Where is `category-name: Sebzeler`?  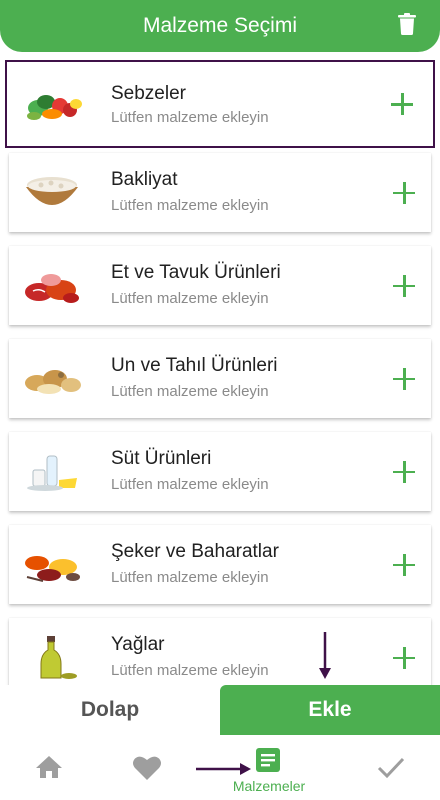
category-name: Sebzeler is located at coordinates (148, 93).